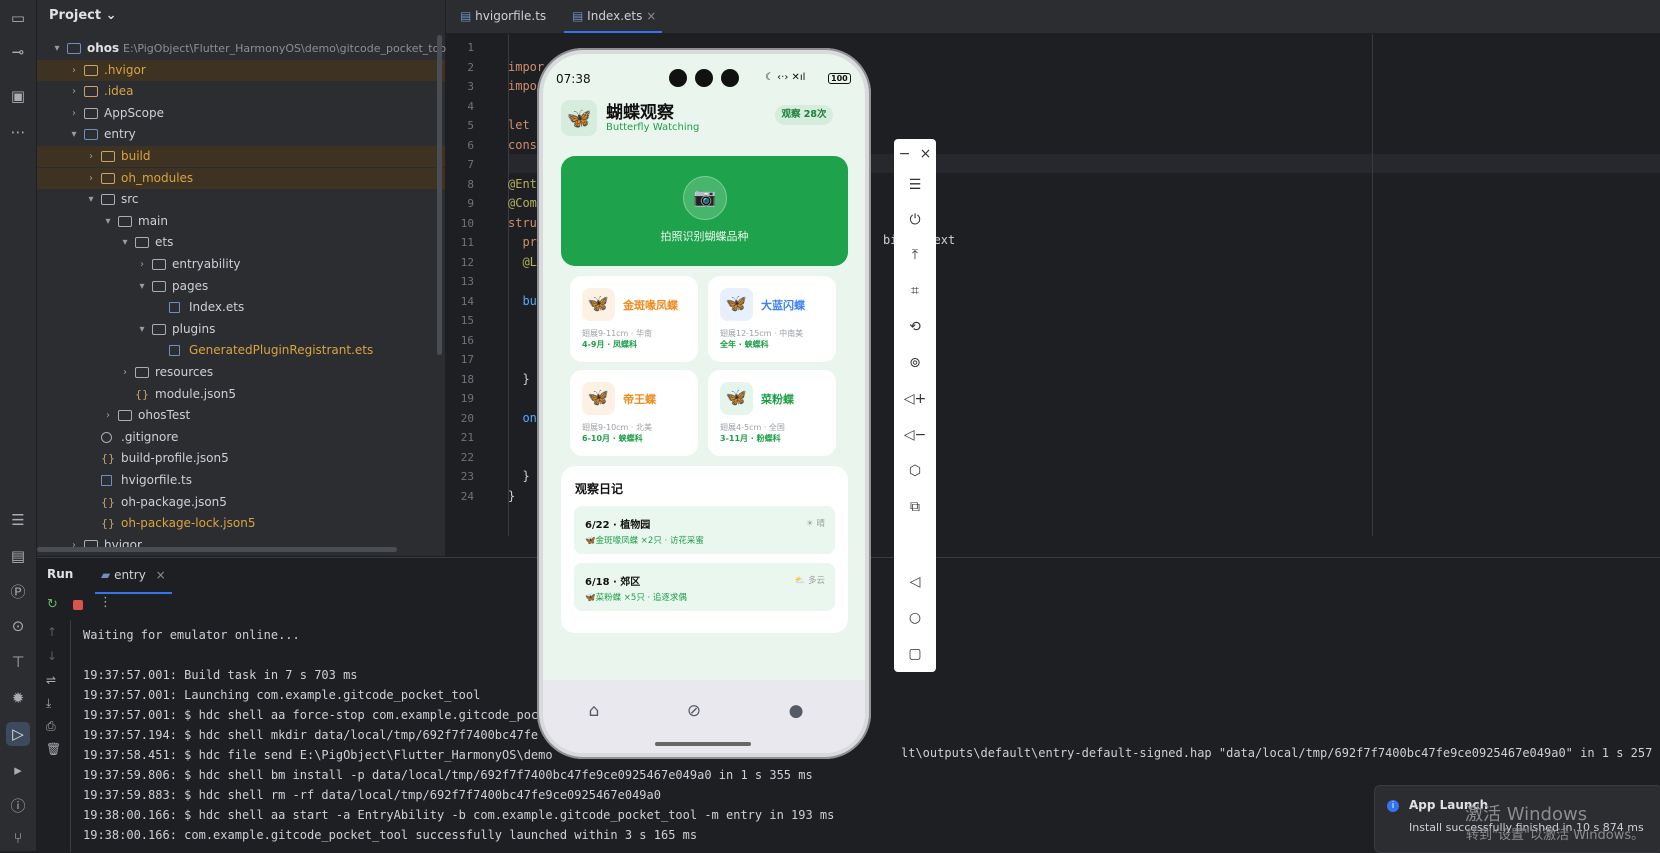 Image resolution: width=1660 pixels, height=853 pixels. Describe the element at coordinates (241, 480) in the screenshot. I see `tree-item: hvigorfile.ts` at that location.